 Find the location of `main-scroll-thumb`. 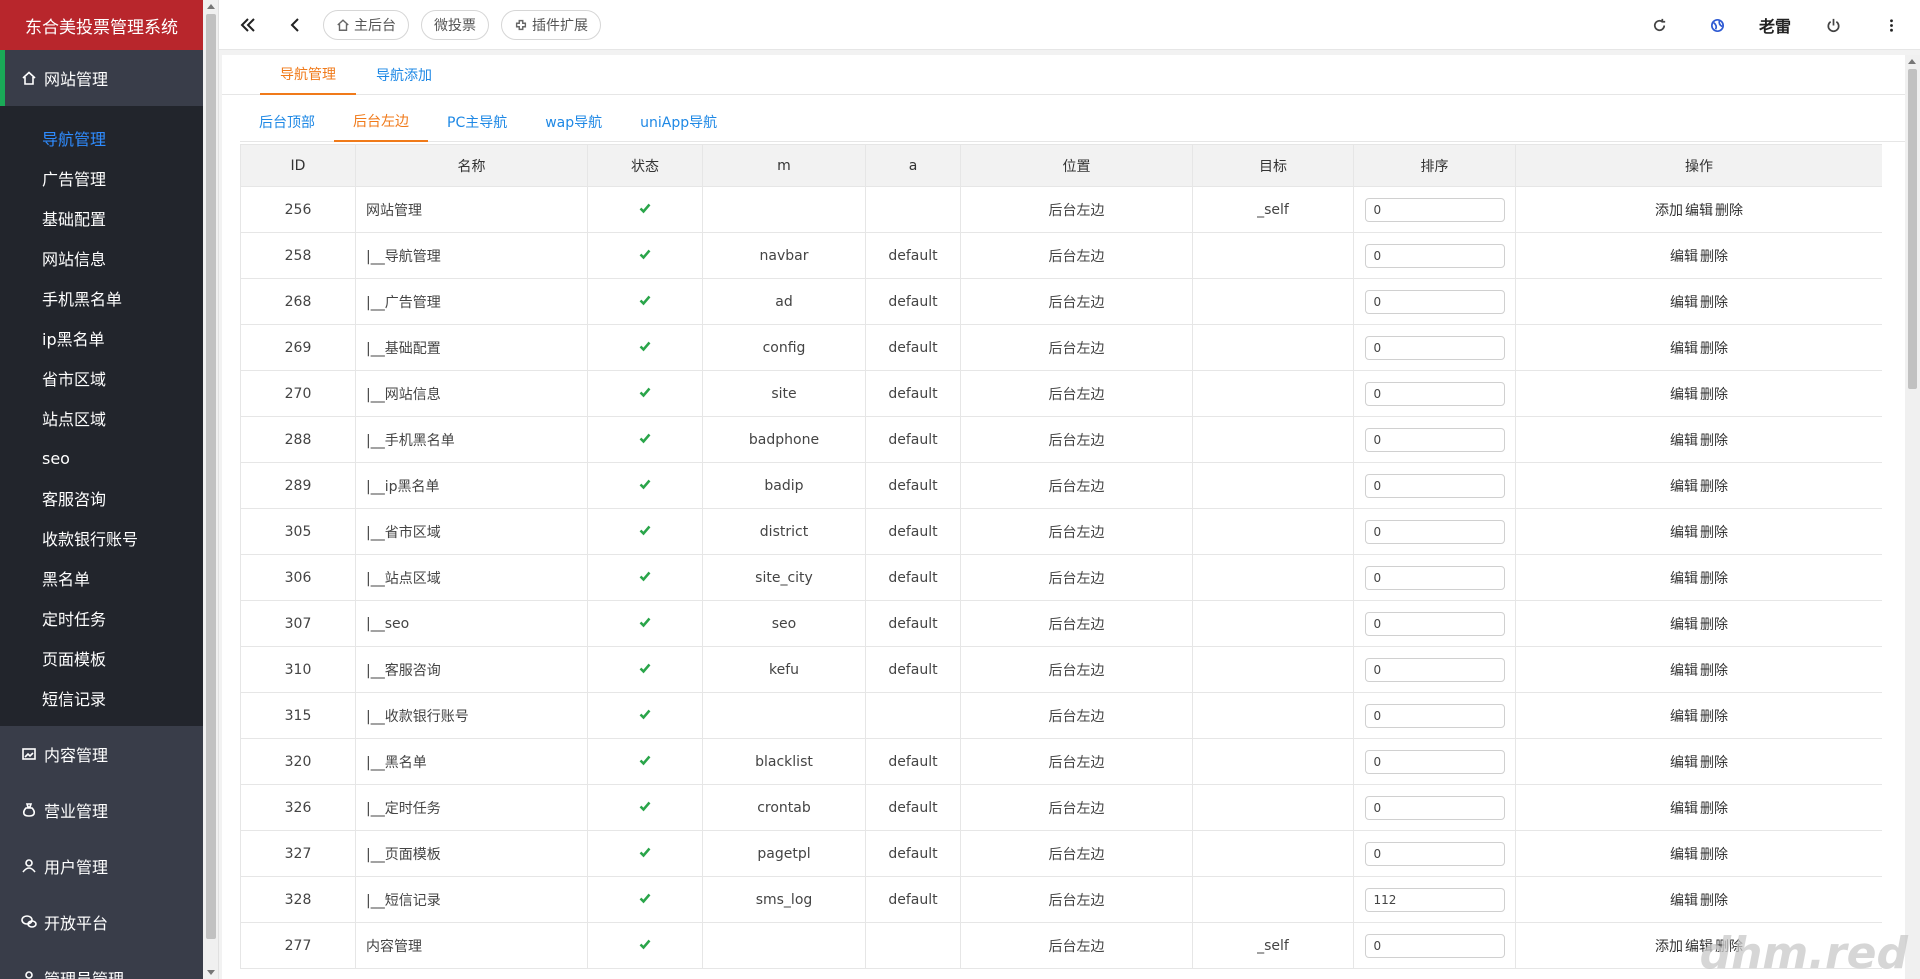

main-scroll-thumb is located at coordinates (1912, 229).